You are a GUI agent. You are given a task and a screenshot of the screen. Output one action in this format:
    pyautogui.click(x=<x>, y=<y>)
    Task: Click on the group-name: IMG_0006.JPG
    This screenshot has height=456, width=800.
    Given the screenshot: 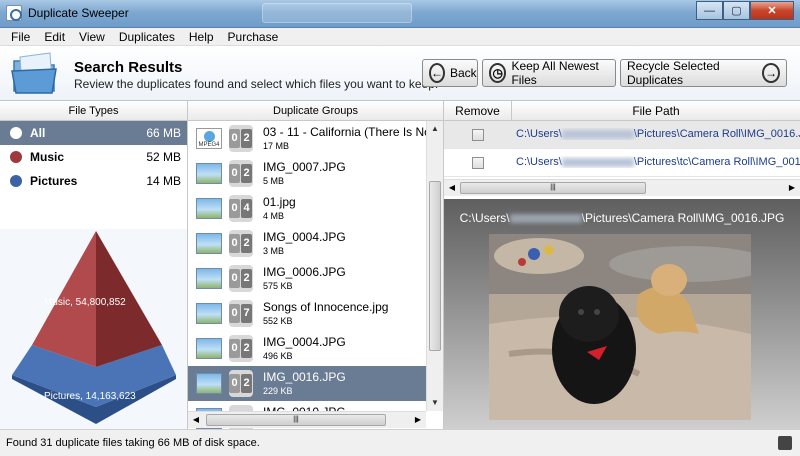 What is the action you would take?
    pyautogui.click(x=304, y=272)
    